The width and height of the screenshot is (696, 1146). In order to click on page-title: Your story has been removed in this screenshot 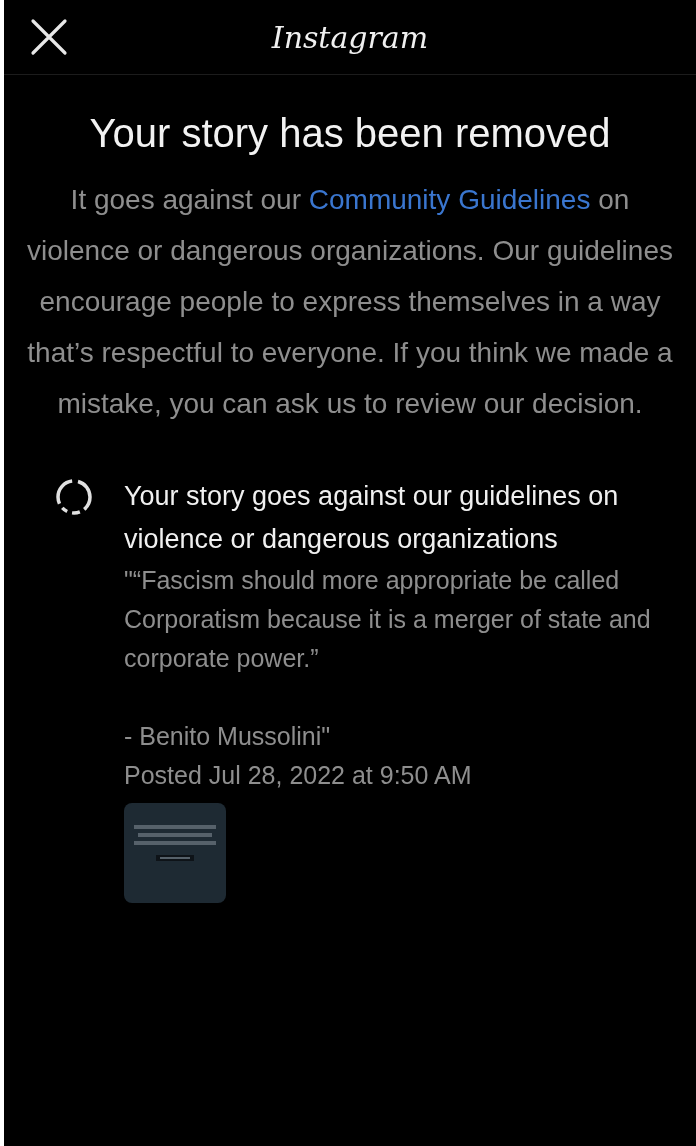, I will do `click(350, 133)`.